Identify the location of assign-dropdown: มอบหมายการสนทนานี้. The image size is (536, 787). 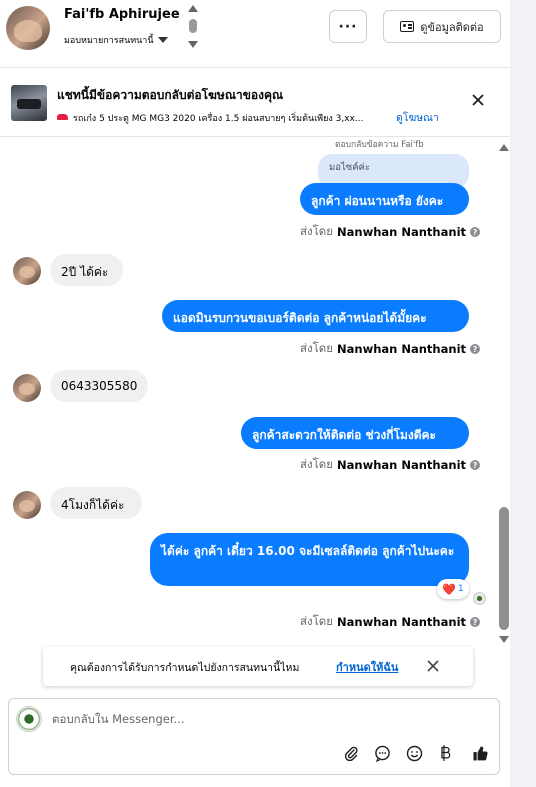
(116, 40).